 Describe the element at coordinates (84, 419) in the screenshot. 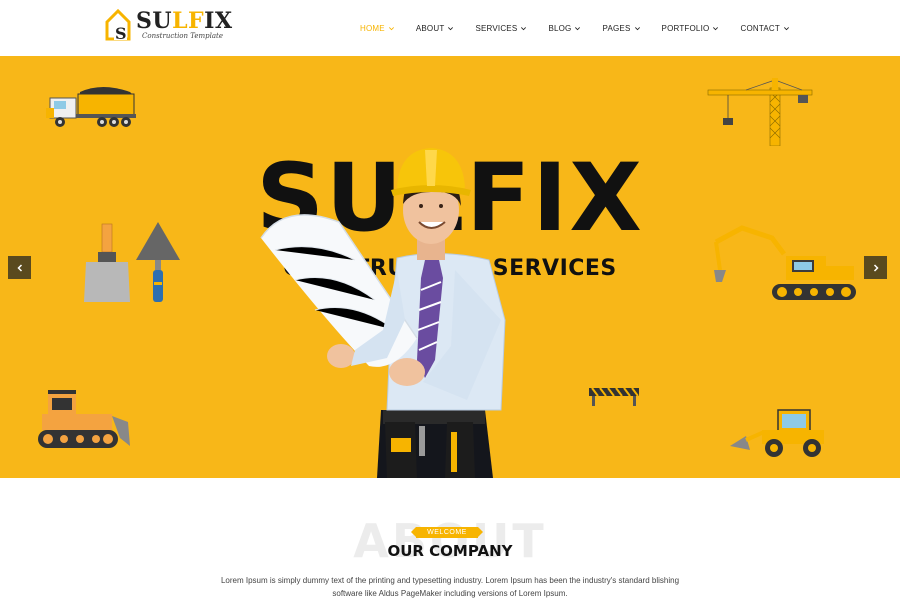

I see `bulldozer-icon` at that location.